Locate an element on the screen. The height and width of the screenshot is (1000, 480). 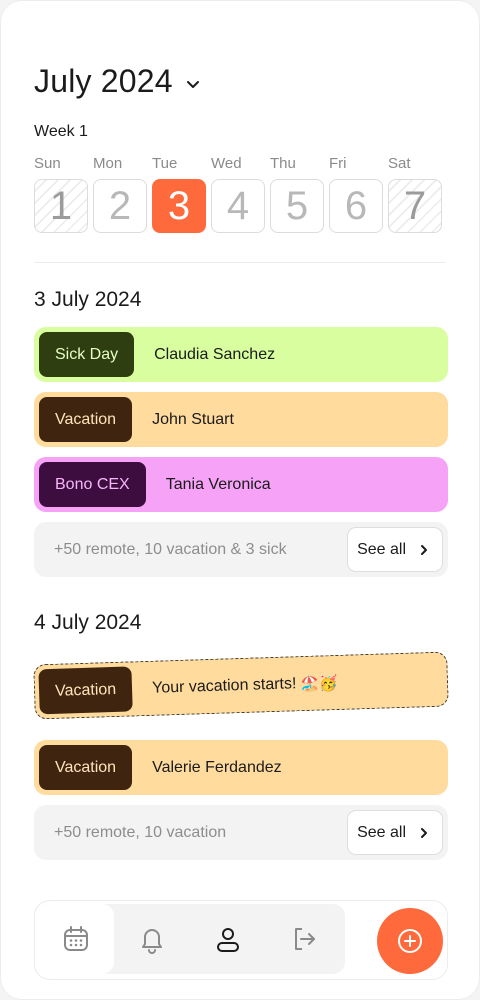
day-sun: Sun 1 is located at coordinates (61, 194).